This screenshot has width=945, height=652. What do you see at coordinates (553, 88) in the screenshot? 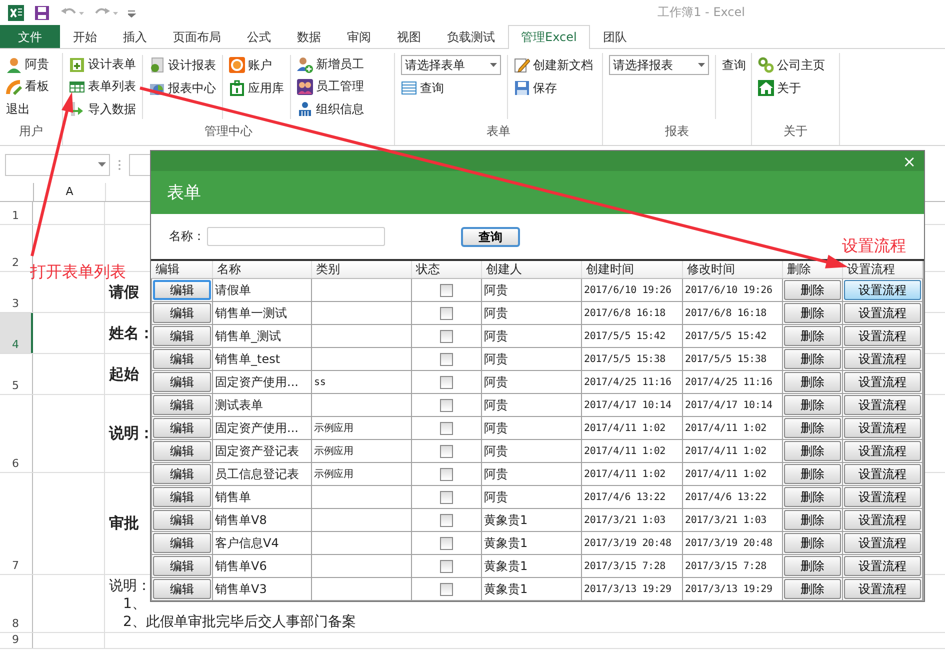
I see `ribbon-button: 保存` at bounding box center [553, 88].